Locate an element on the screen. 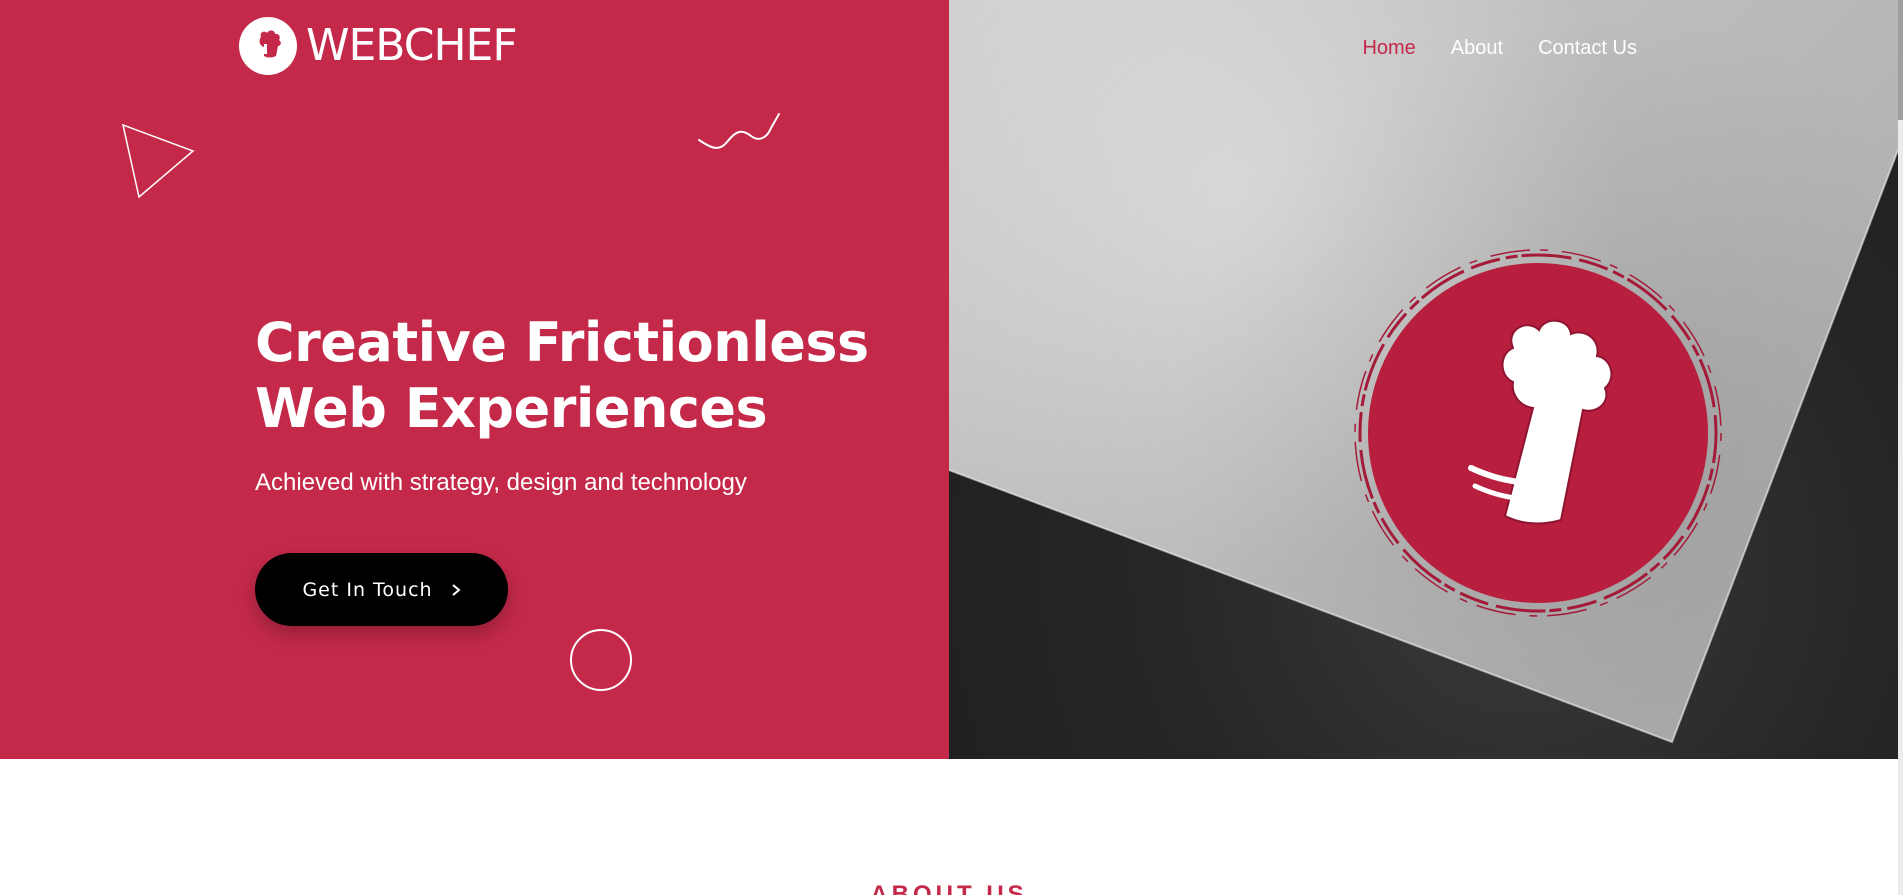 This screenshot has height=895, width=1903. scrollbar-thumb is located at coordinates (1900, 60).